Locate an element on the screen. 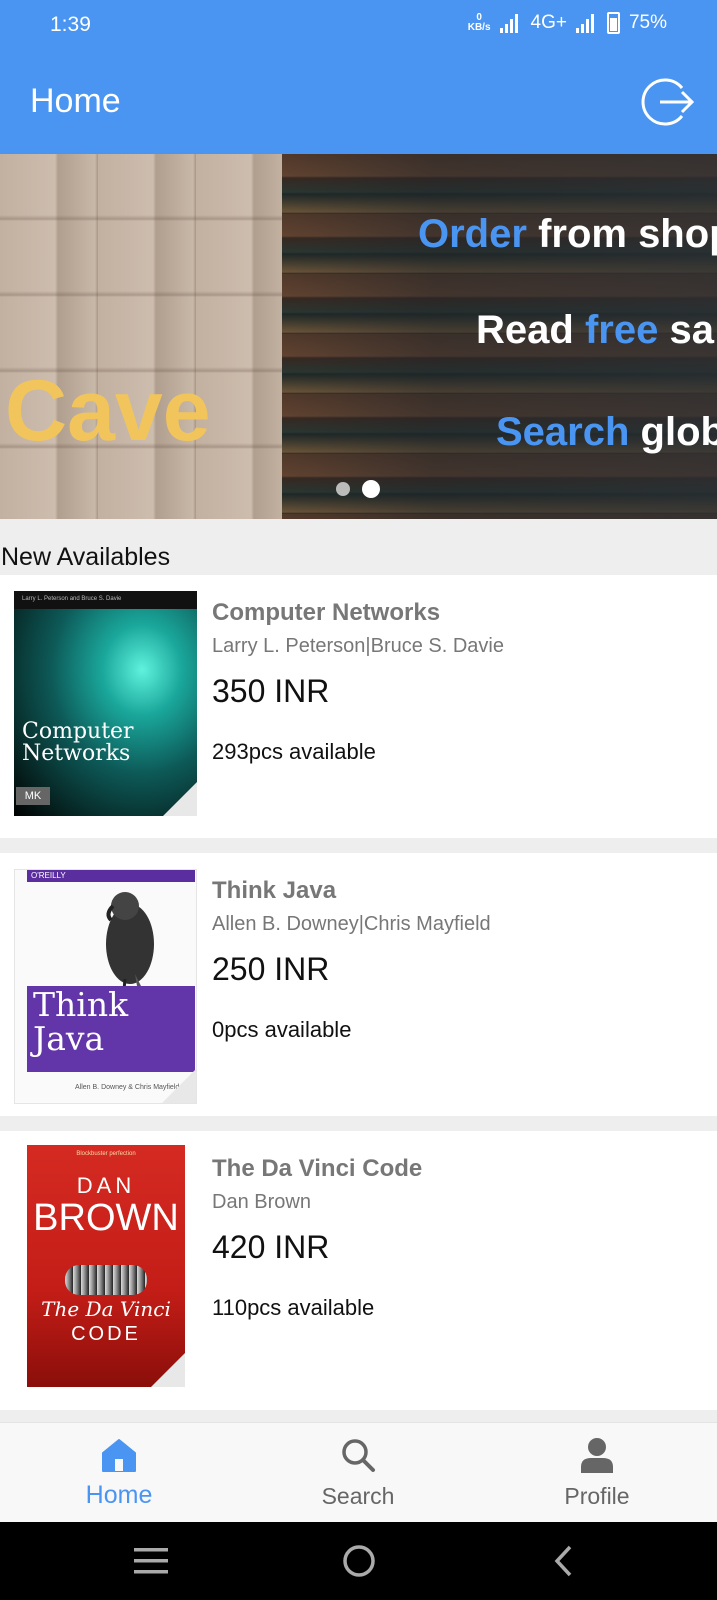  network-type: 4G+ is located at coordinates (548, 22).